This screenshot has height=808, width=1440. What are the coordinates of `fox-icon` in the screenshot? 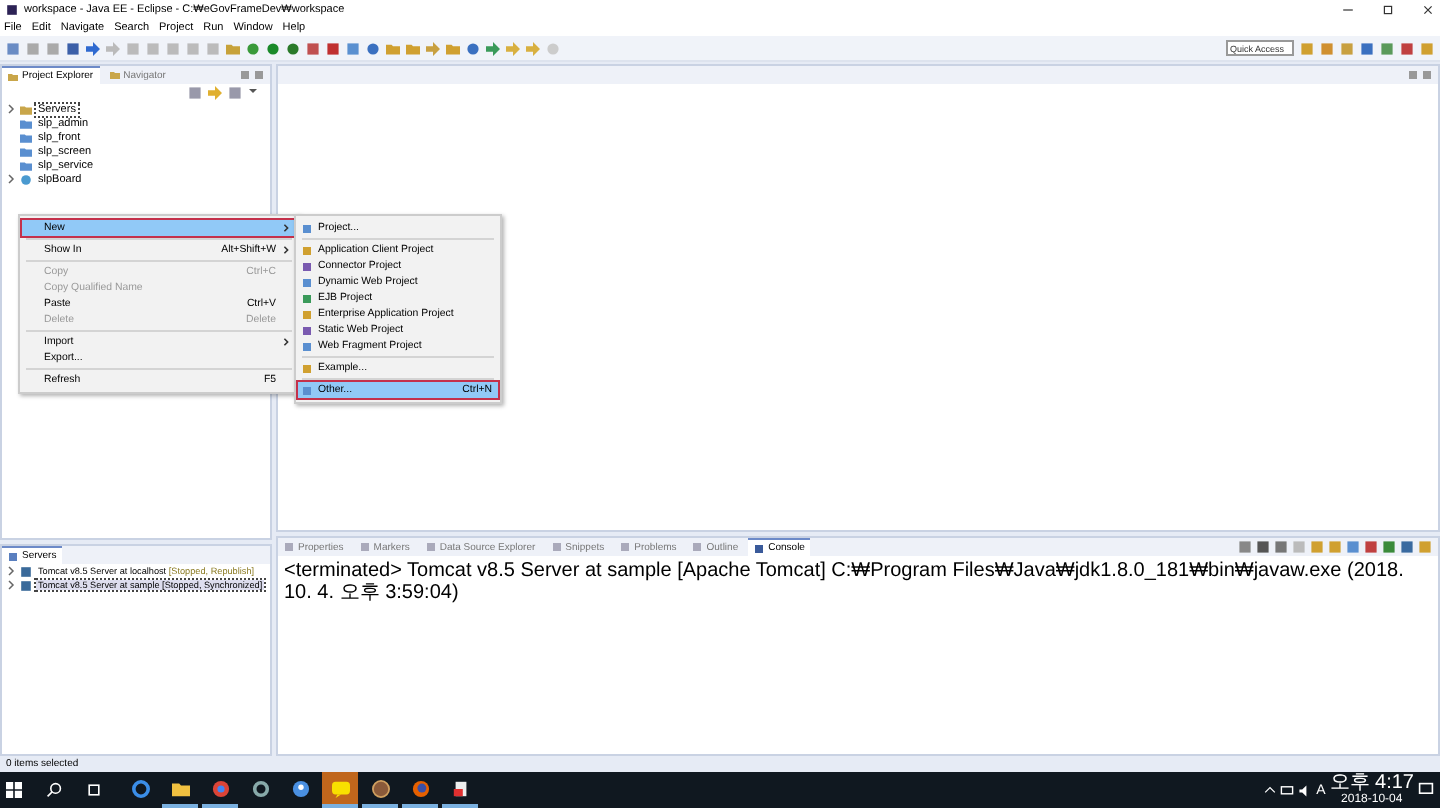 It's located at (420, 788).